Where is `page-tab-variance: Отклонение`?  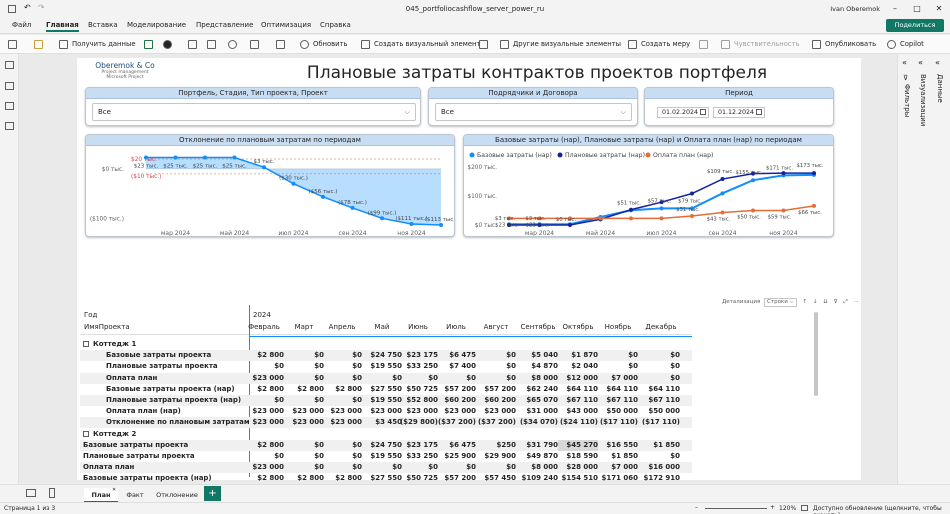
page-tab-variance: Отклонение is located at coordinates (177, 495).